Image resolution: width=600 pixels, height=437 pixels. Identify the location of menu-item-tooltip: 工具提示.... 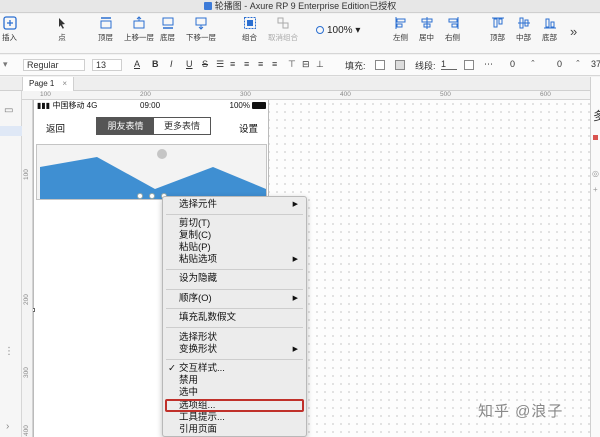
(234, 418).